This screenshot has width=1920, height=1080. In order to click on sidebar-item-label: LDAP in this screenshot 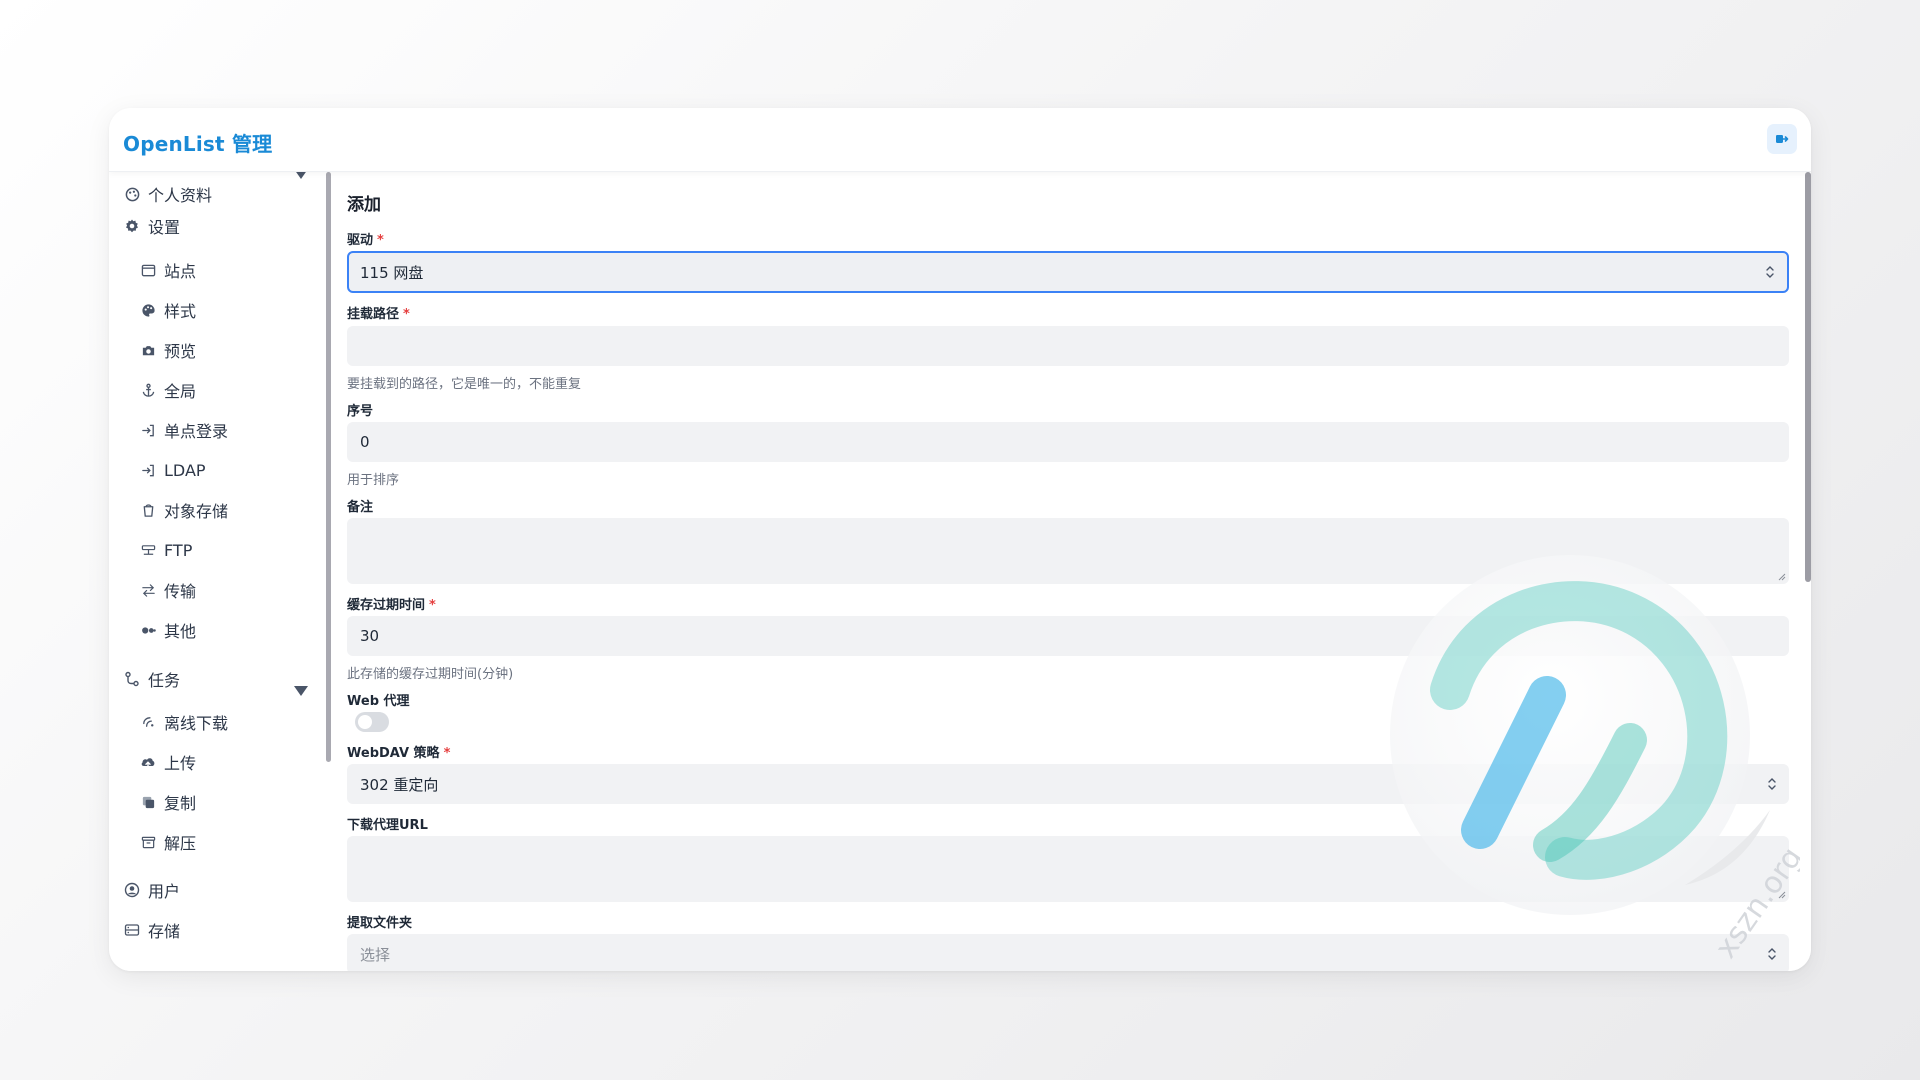, I will do `click(185, 470)`.